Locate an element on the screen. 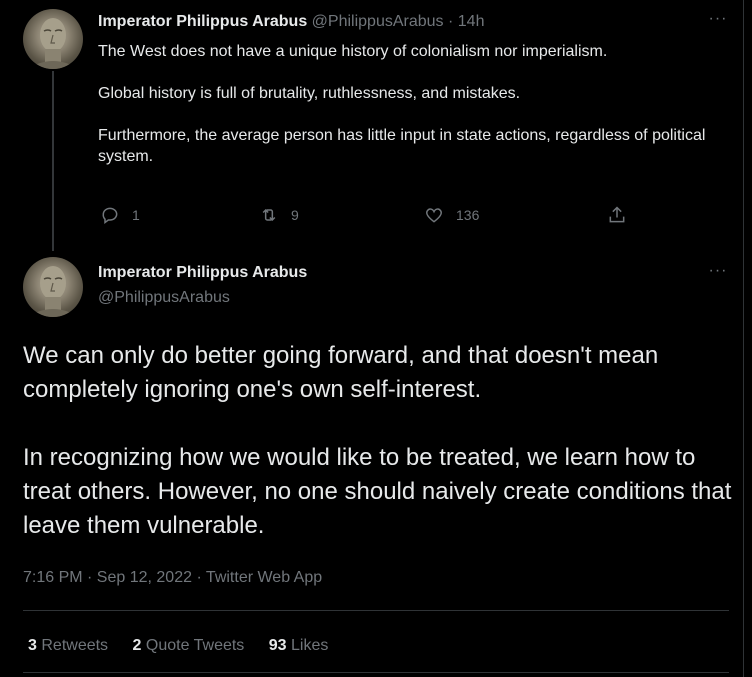 This screenshot has width=752, height=677. quote-tweets-count: 2 is located at coordinates (137, 645).